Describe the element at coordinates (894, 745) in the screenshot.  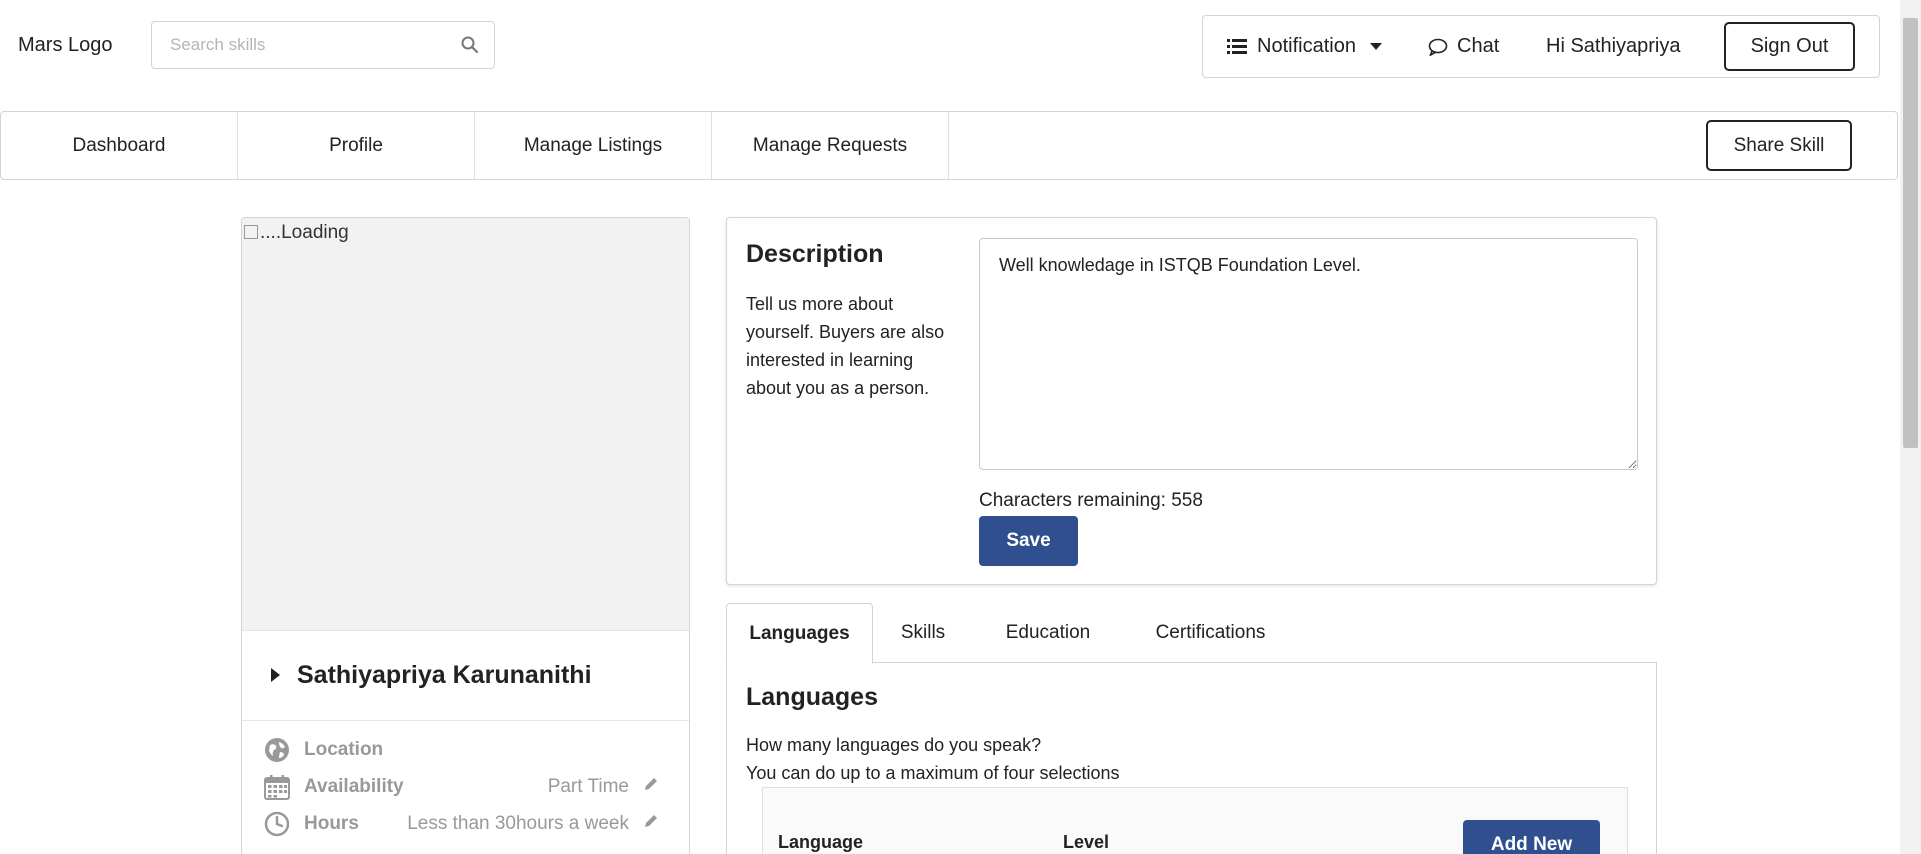
I see `languages-question: How many languages do you speak?` at that location.